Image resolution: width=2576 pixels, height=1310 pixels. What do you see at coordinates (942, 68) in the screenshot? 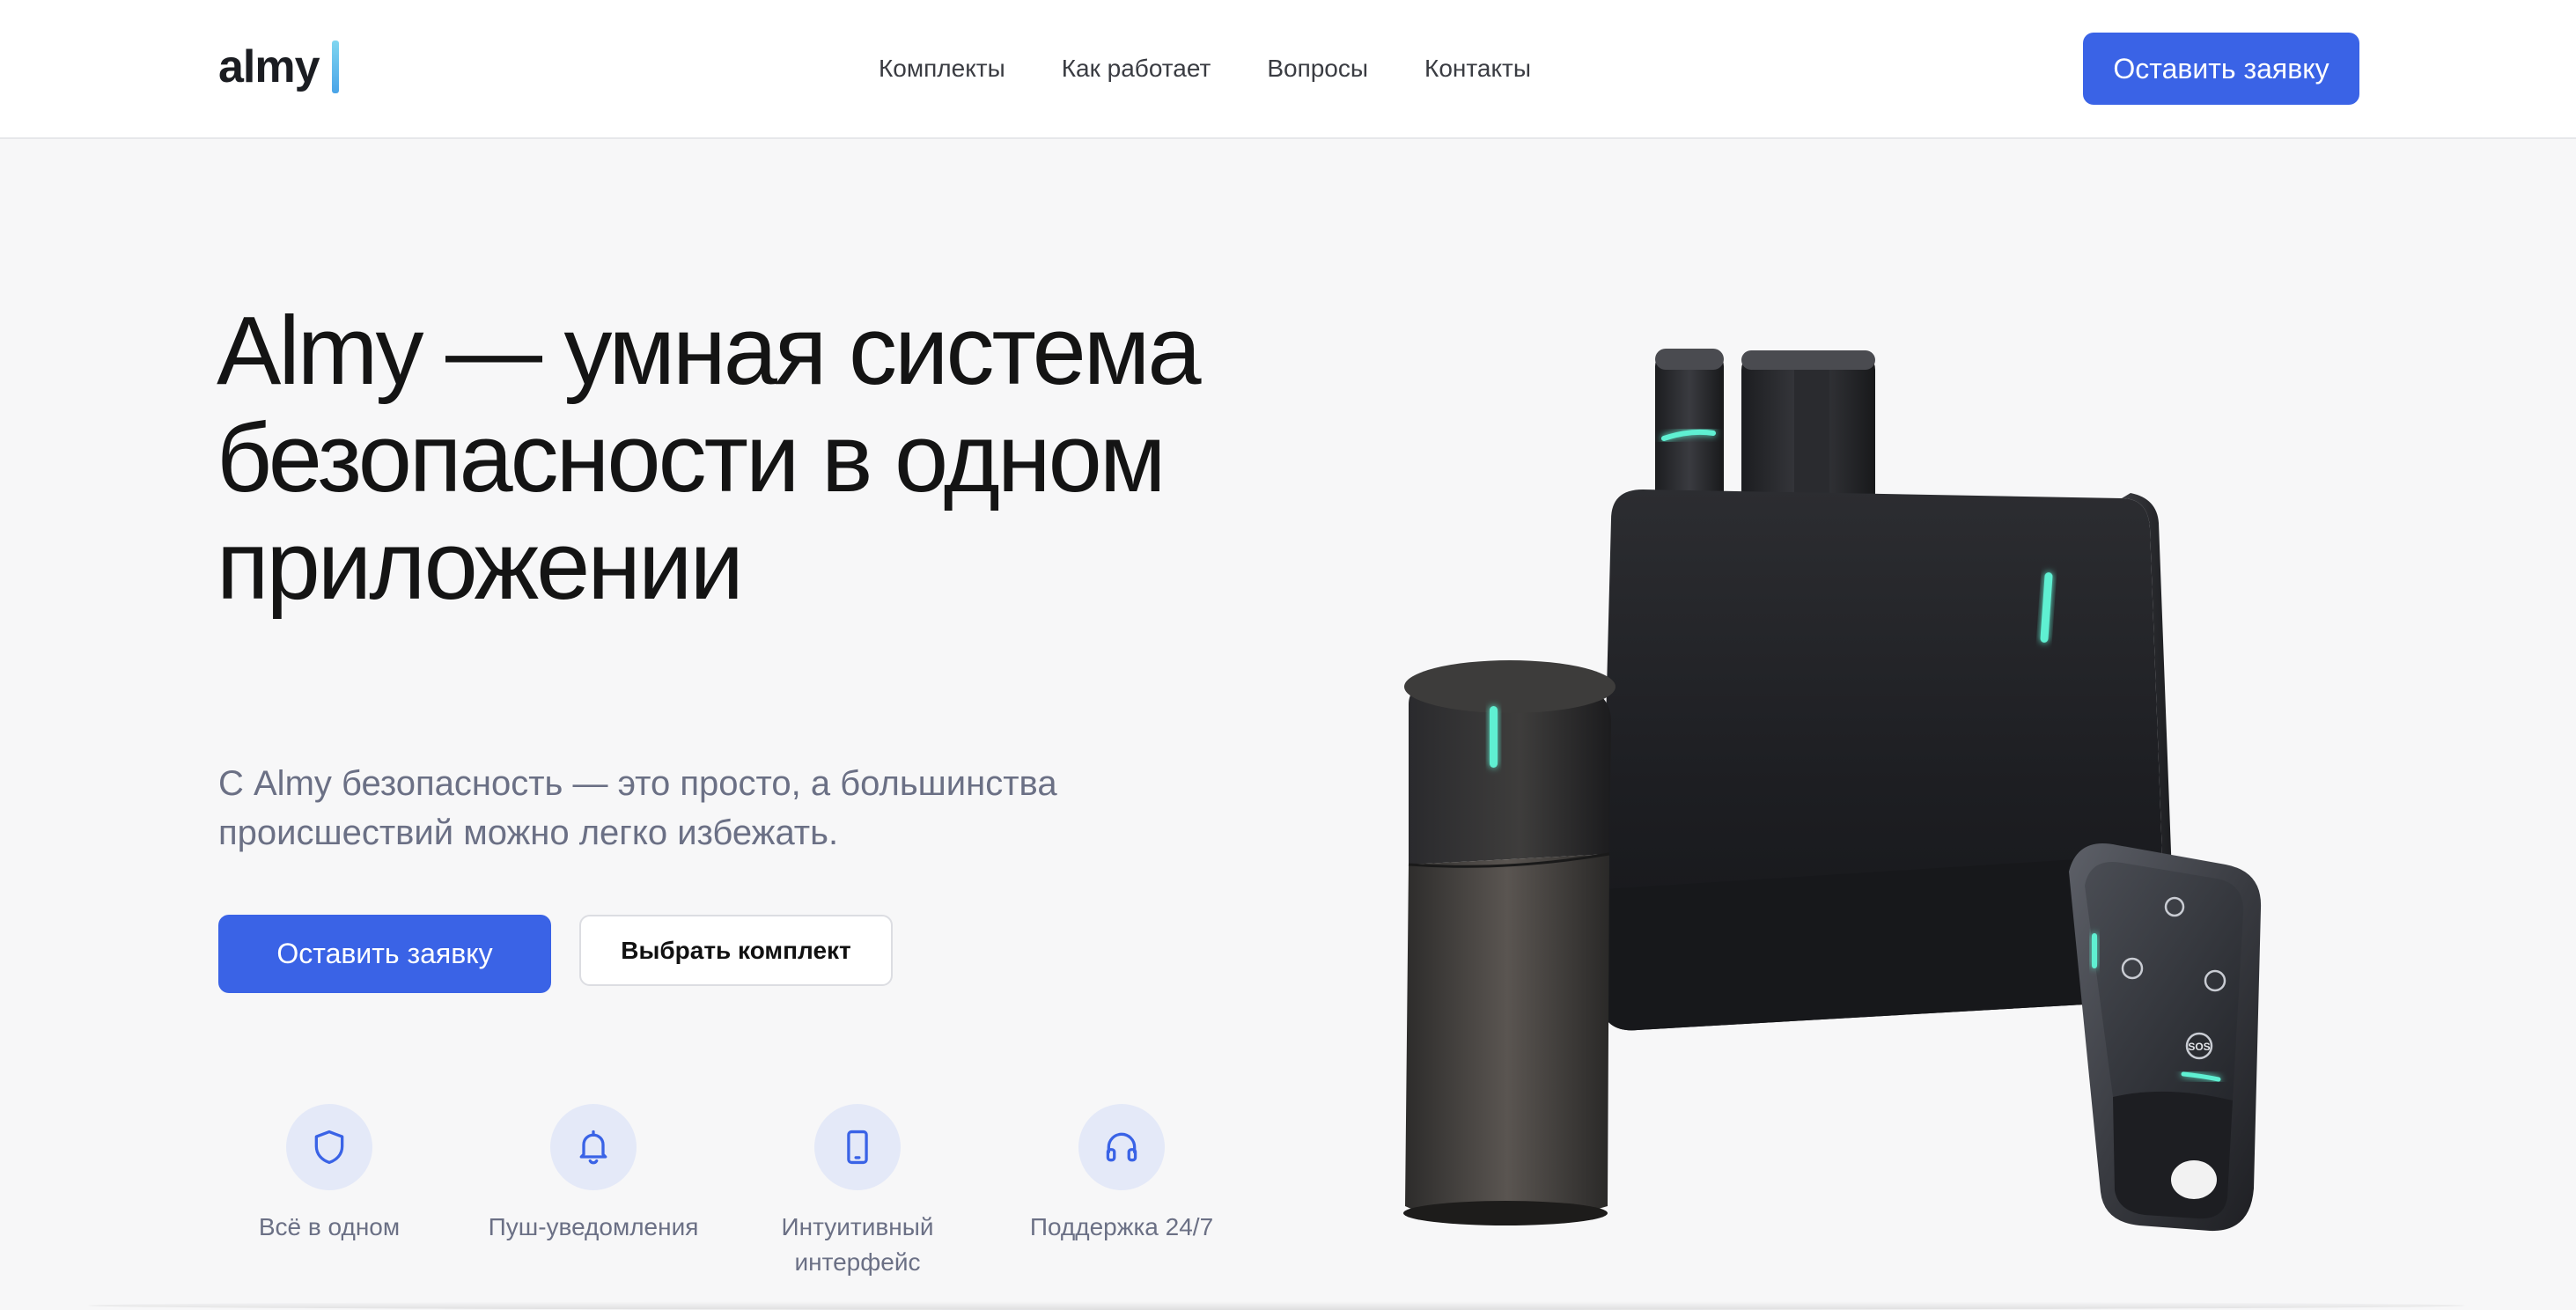
I see `nav-link-kits: Комплекты` at bounding box center [942, 68].